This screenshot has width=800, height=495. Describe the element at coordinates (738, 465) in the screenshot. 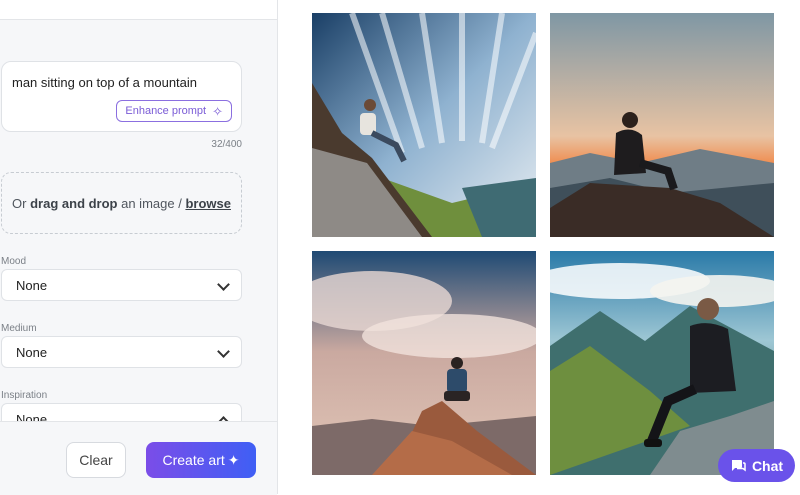

I see `chat-icon` at that location.